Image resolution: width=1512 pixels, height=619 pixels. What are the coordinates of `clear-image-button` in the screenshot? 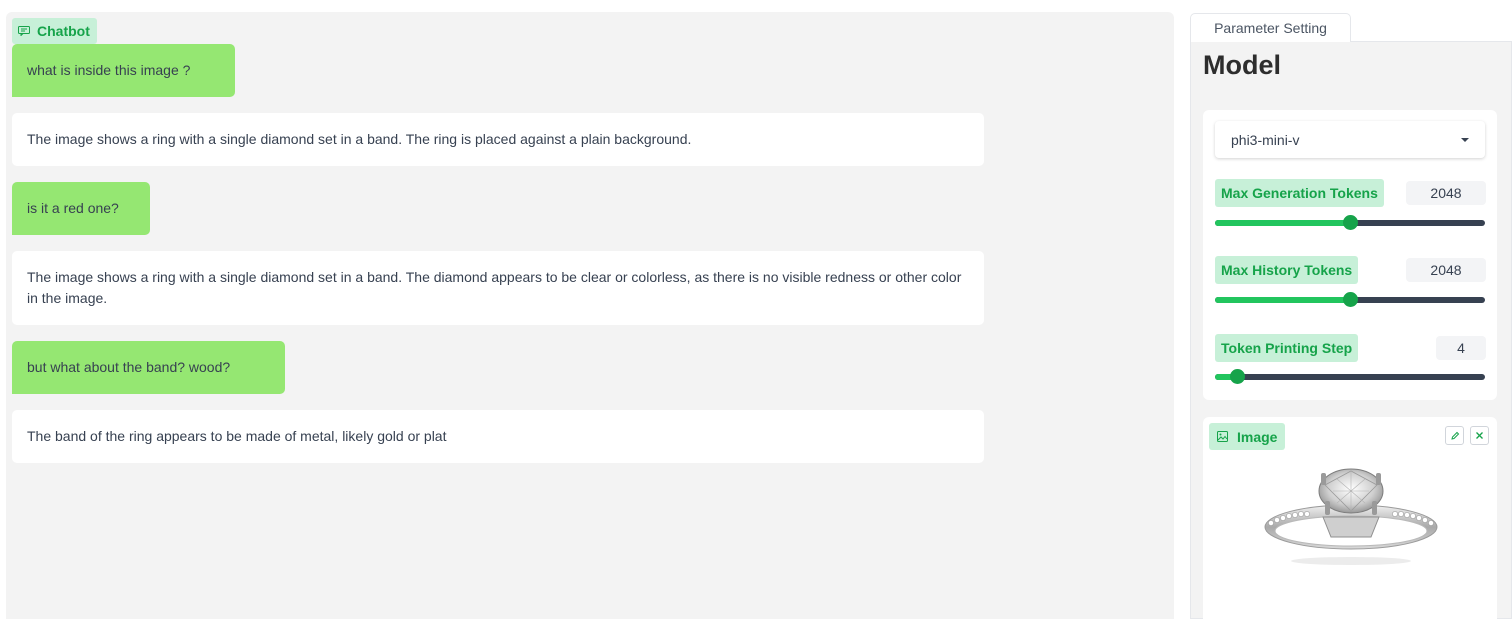 It's located at (1479, 435).